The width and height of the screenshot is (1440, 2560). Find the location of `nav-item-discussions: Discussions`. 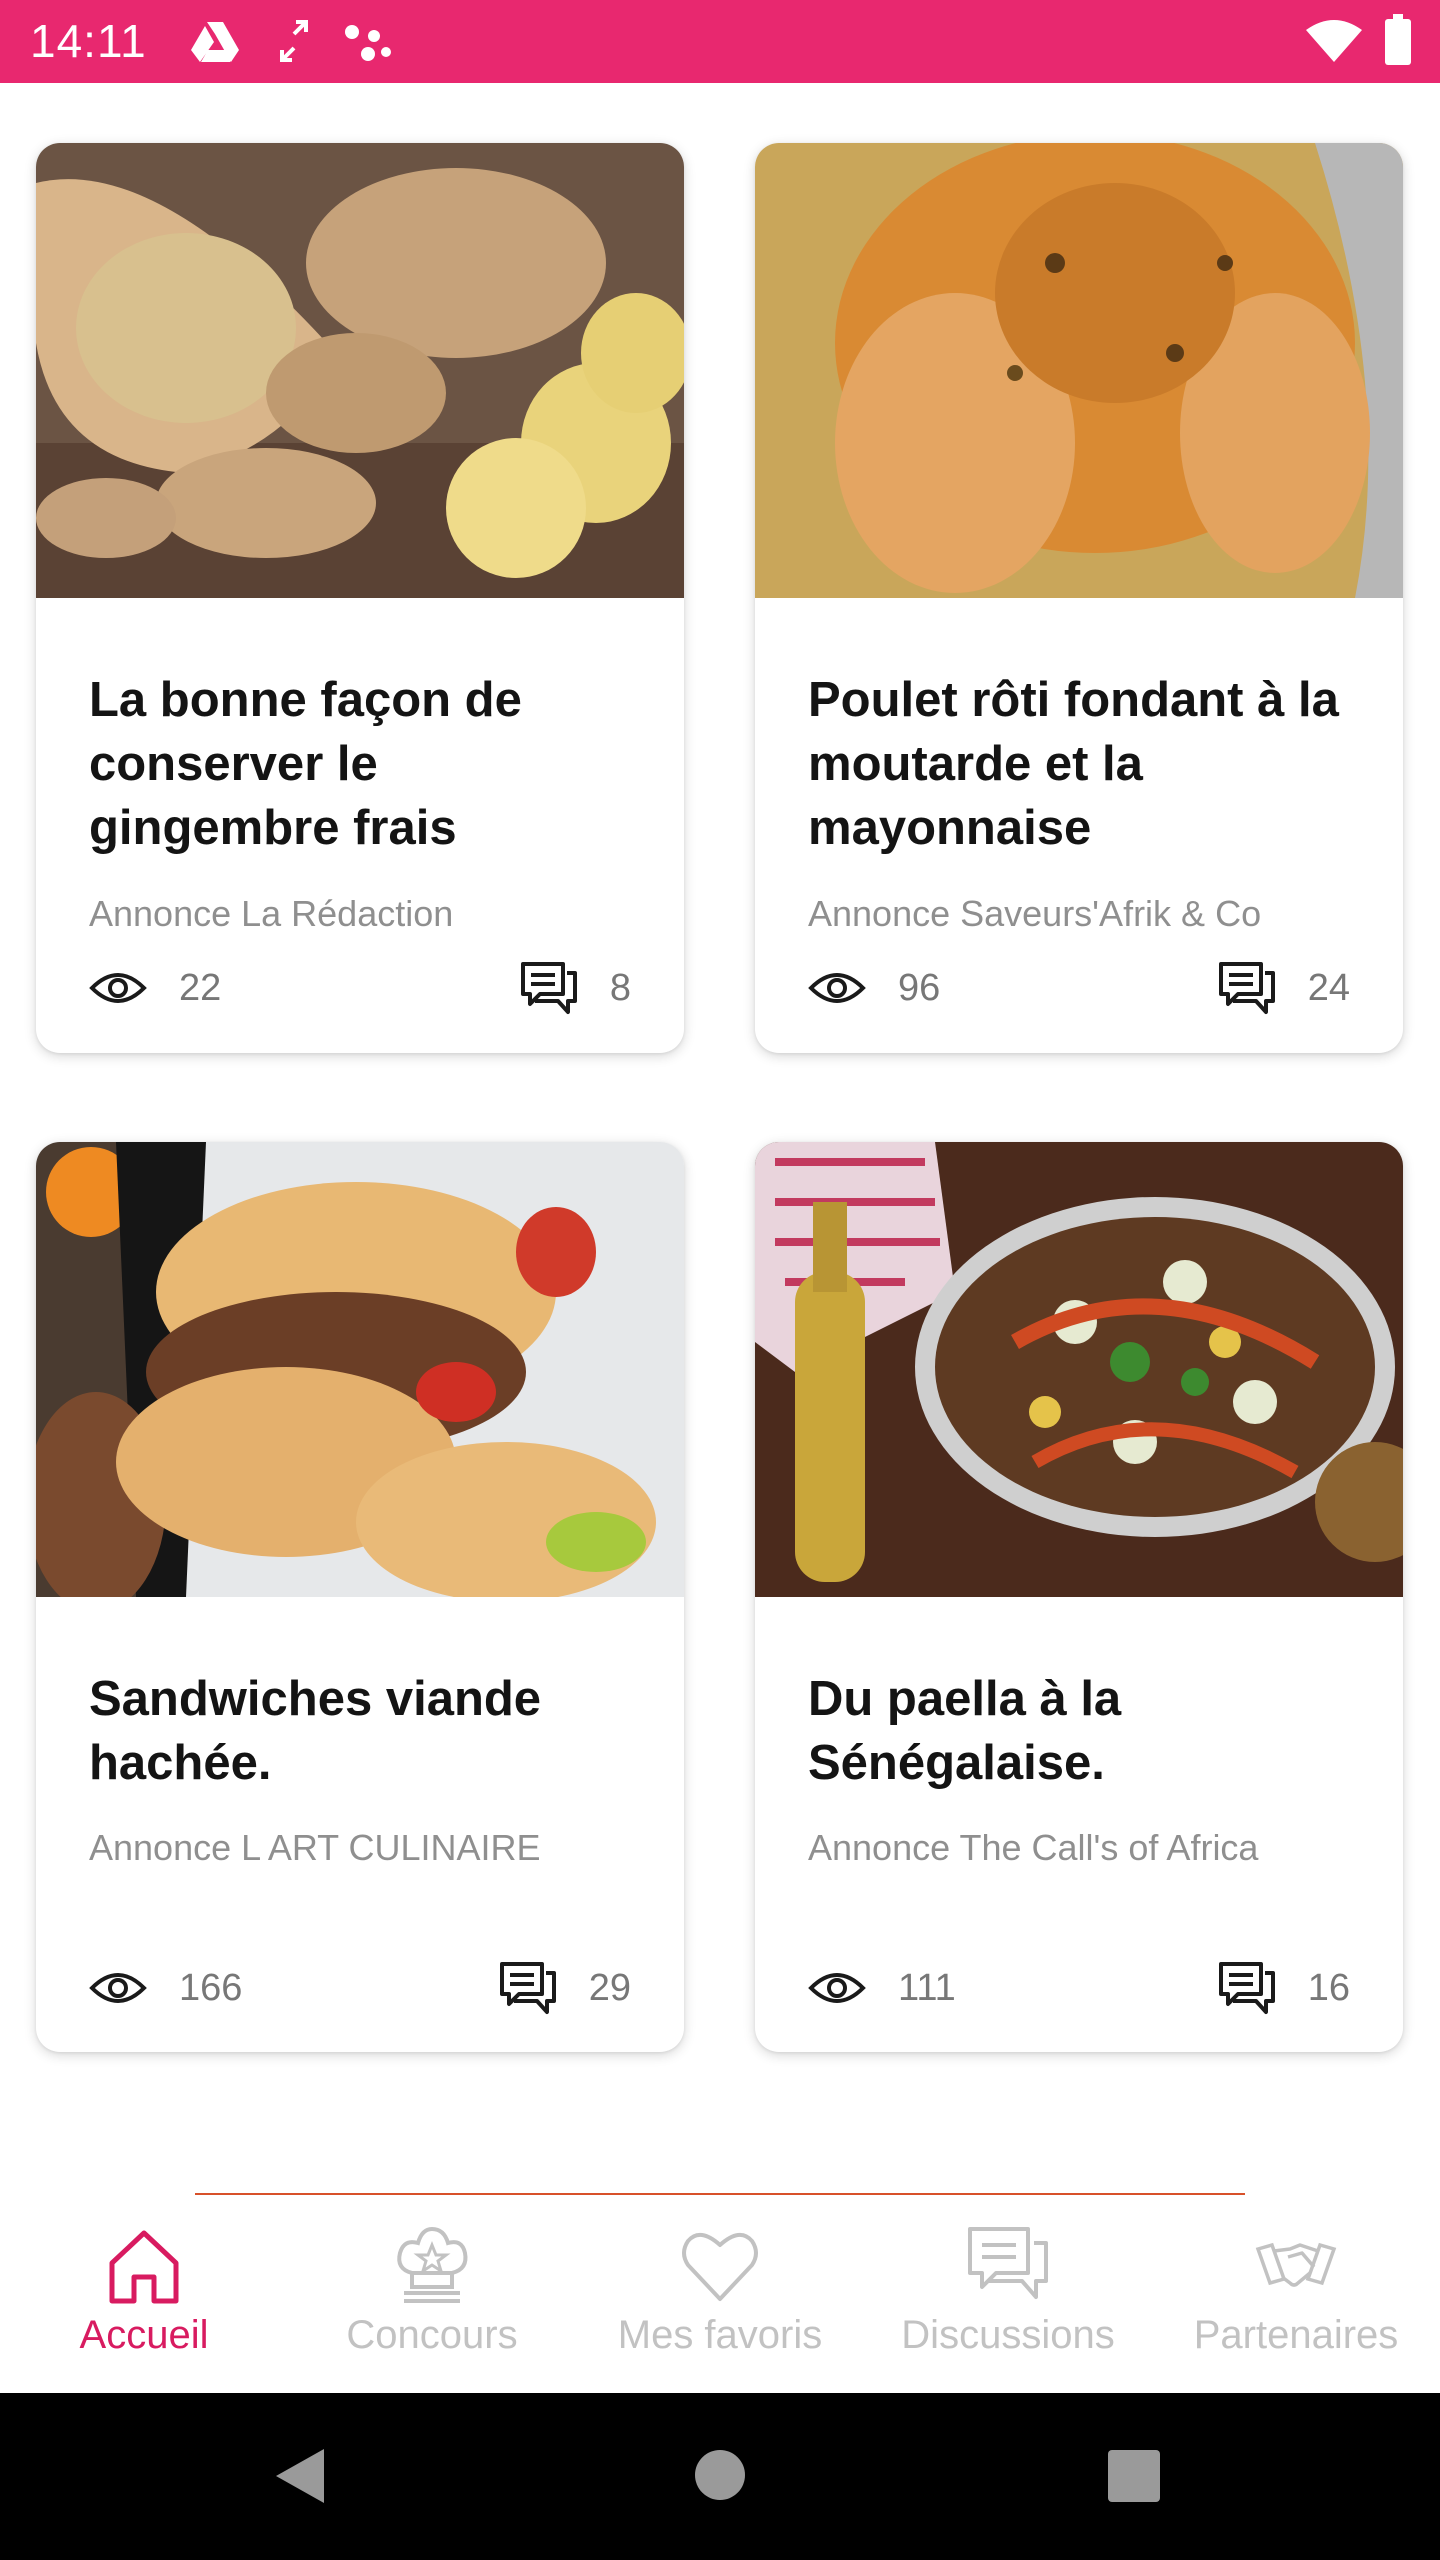

nav-item-discussions: Discussions is located at coordinates (1008, 2294).